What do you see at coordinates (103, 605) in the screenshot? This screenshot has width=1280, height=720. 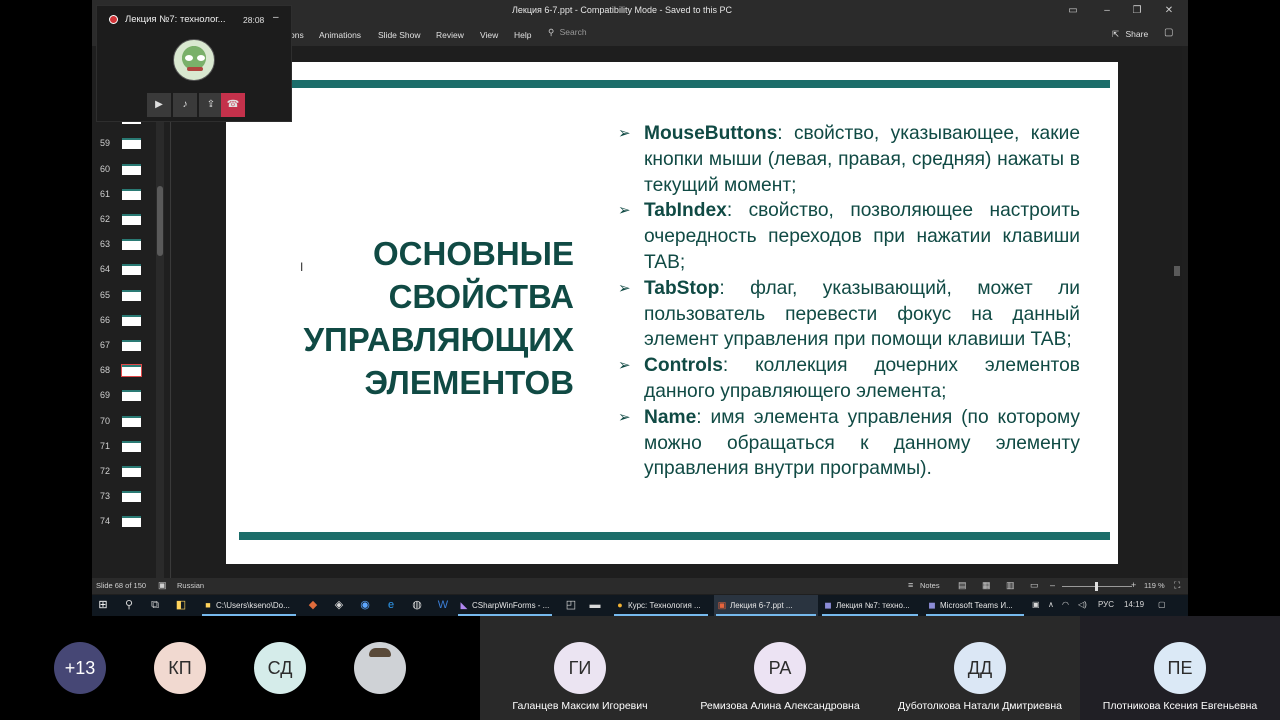 I see `start-icon: ⊞` at bounding box center [103, 605].